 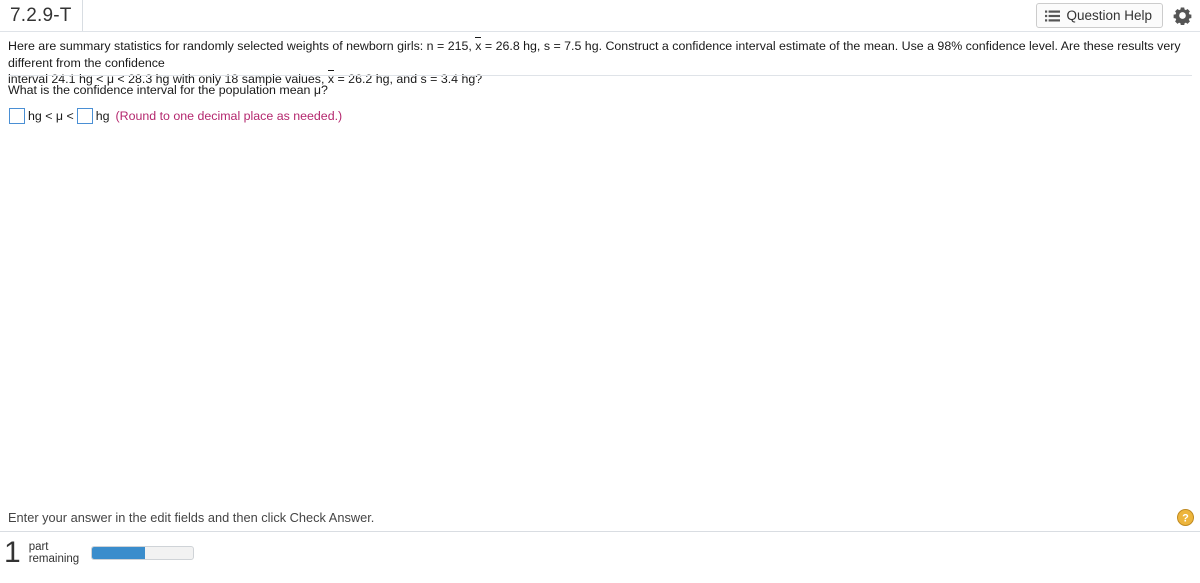 What do you see at coordinates (17, 116) in the screenshot?
I see `lower-bound-input` at bounding box center [17, 116].